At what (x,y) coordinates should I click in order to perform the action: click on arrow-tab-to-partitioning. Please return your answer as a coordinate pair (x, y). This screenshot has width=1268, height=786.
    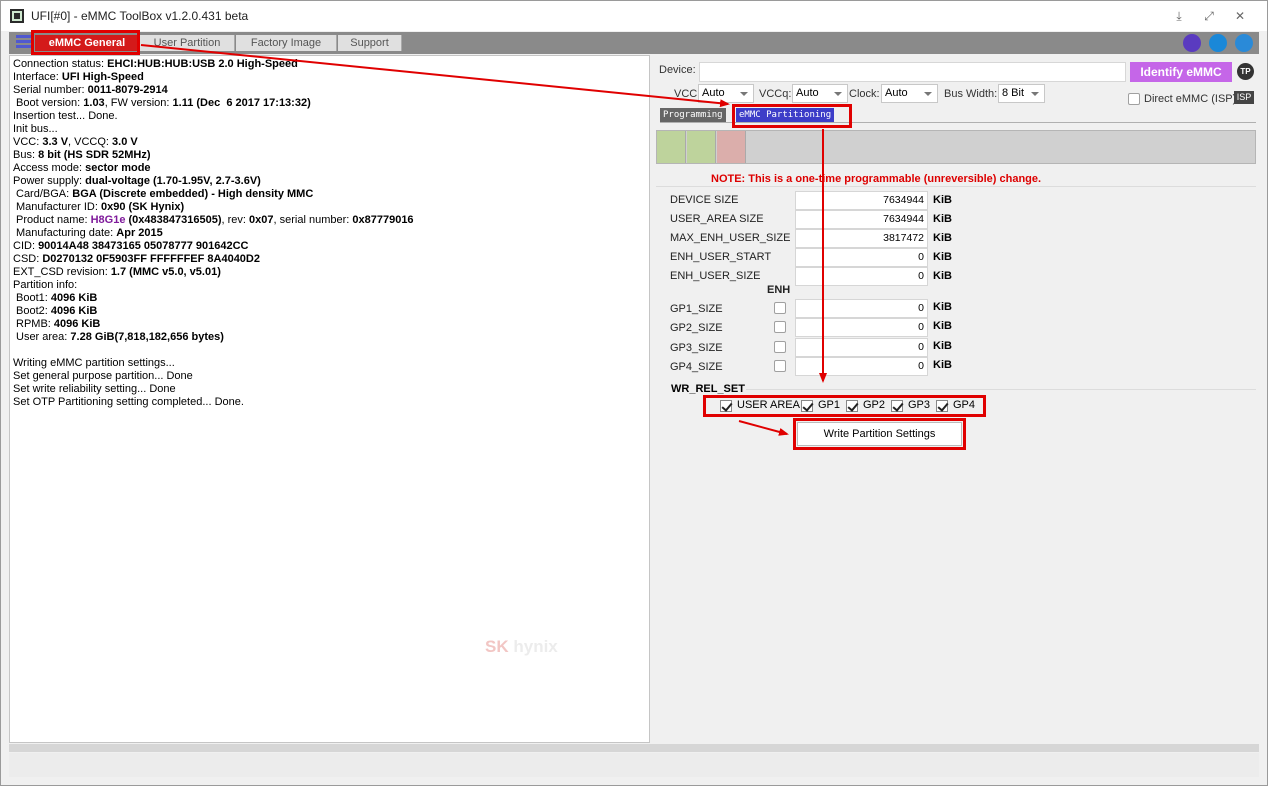
    Looking at the image, I should click on (435, 76).